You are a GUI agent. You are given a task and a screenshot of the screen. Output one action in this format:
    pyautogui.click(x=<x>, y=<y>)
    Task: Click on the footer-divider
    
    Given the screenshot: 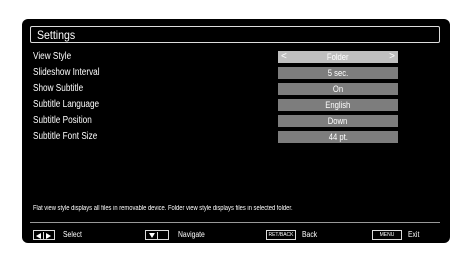 What is the action you would take?
    pyautogui.click(x=235, y=222)
    